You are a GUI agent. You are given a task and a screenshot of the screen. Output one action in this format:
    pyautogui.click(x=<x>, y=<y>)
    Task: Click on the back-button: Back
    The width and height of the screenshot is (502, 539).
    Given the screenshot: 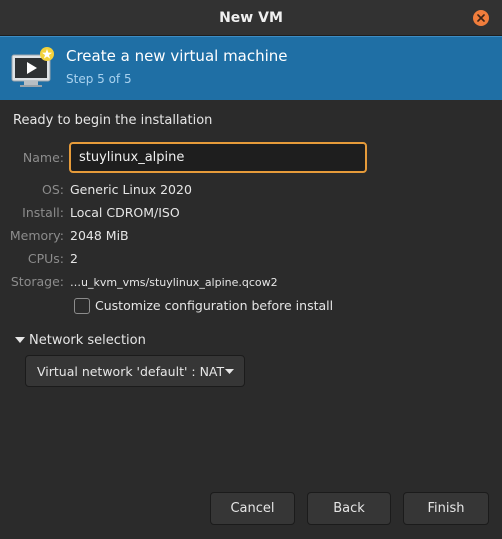 What is the action you would take?
    pyautogui.click(x=349, y=508)
    